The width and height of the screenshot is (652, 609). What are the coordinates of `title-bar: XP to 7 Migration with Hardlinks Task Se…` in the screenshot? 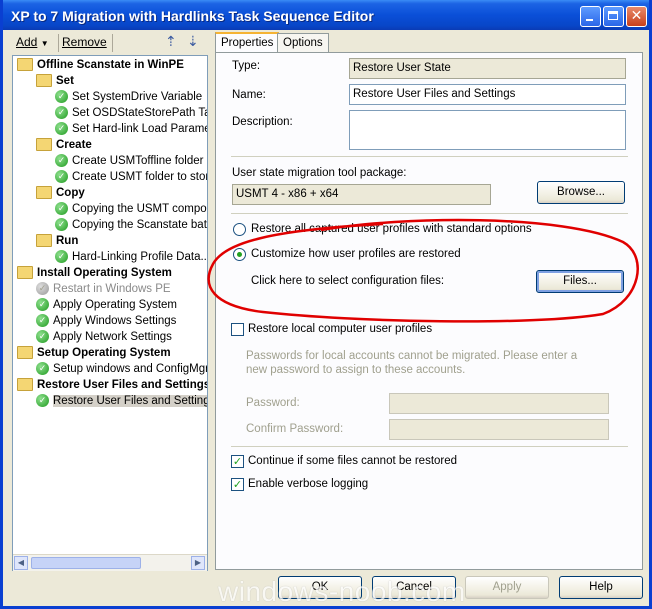 It's located at (326, 15).